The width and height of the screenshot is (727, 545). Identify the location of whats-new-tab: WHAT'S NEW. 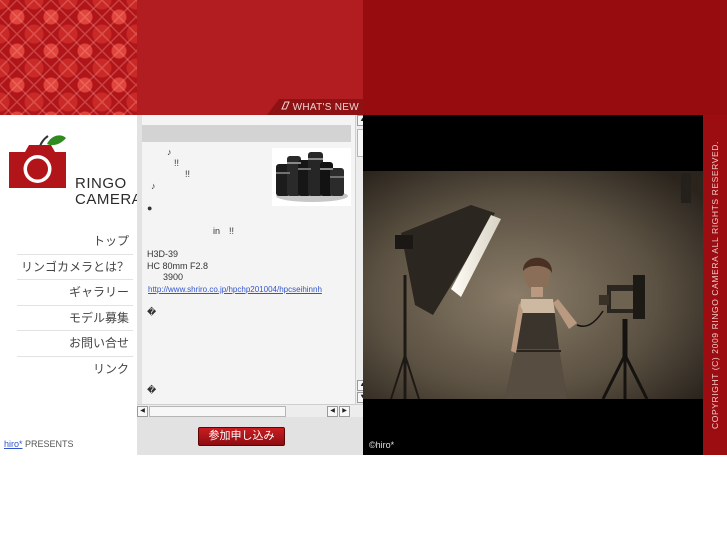
(315, 107).